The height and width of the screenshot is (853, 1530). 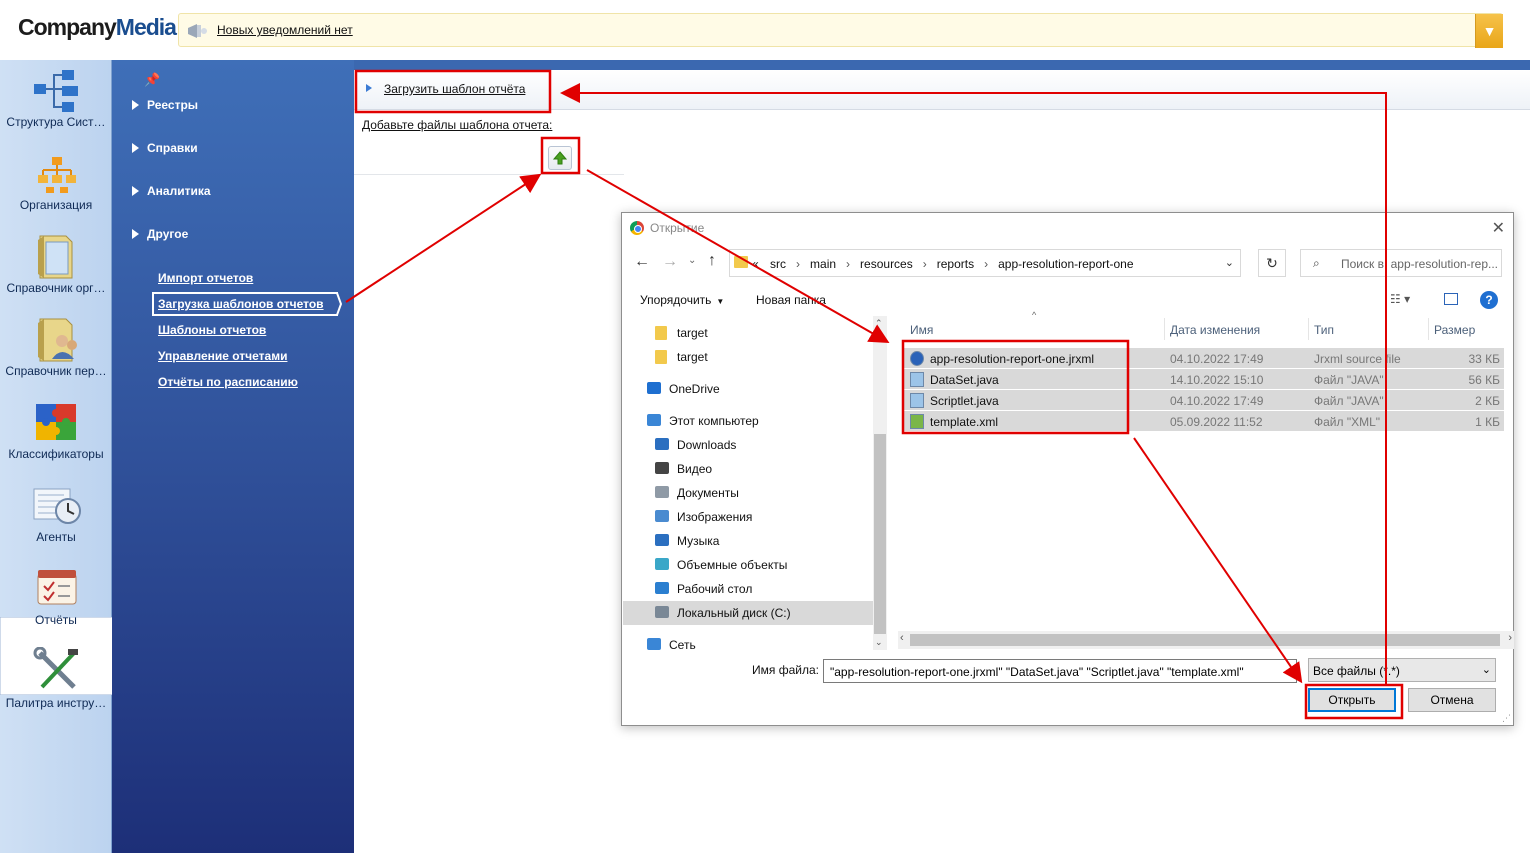 I want to click on breadcrumb-item: src, so click(x=778, y=264).